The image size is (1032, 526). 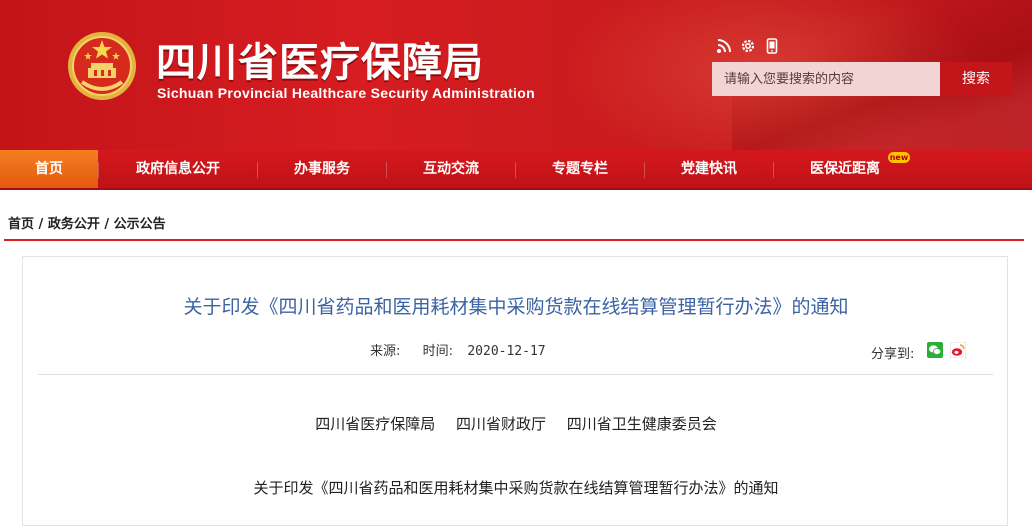 What do you see at coordinates (506, 351) in the screenshot?
I see `publish-date: 2020-12-17` at bounding box center [506, 351].